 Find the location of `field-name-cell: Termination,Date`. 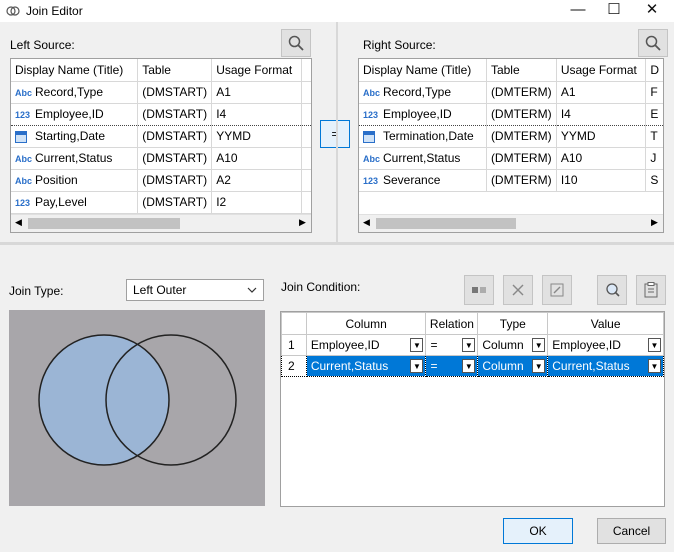

field-name-cell: Termination,Date is located at coordinates (423, 136).